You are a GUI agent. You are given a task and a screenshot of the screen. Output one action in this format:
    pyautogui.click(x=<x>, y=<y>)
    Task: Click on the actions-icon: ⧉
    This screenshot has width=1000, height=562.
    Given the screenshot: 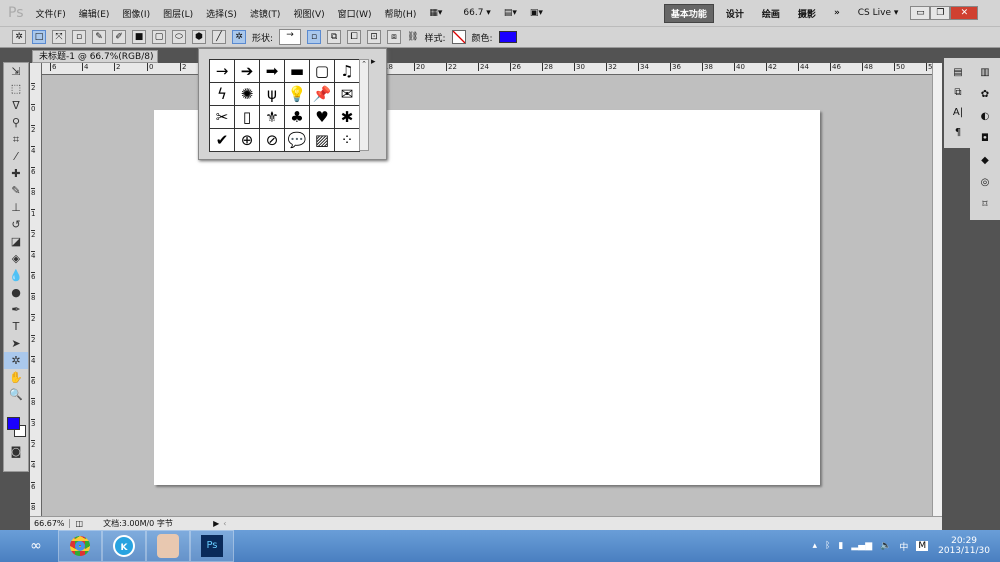 What is the action you would take?
    pyautogui.click(x=958, y=93)
    